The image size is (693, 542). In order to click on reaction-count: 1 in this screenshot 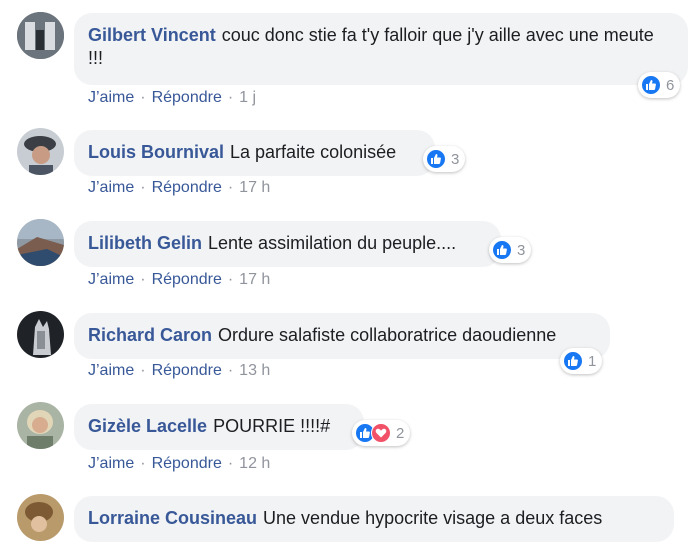, I will do `click(592, 361)`.